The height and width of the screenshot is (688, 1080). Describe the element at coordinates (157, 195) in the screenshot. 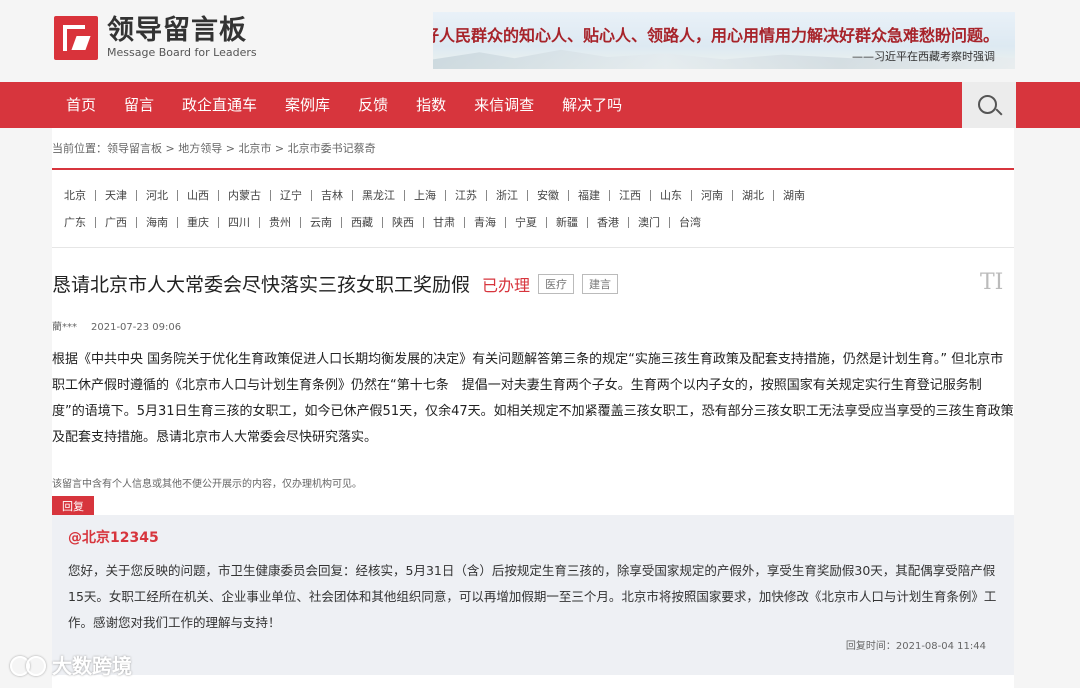

I see `region-item: 河北` at that location.